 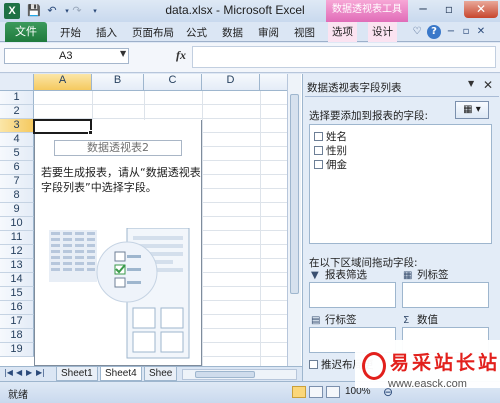 I want to click on row-header-18: 18, so click(x=17, y=336).